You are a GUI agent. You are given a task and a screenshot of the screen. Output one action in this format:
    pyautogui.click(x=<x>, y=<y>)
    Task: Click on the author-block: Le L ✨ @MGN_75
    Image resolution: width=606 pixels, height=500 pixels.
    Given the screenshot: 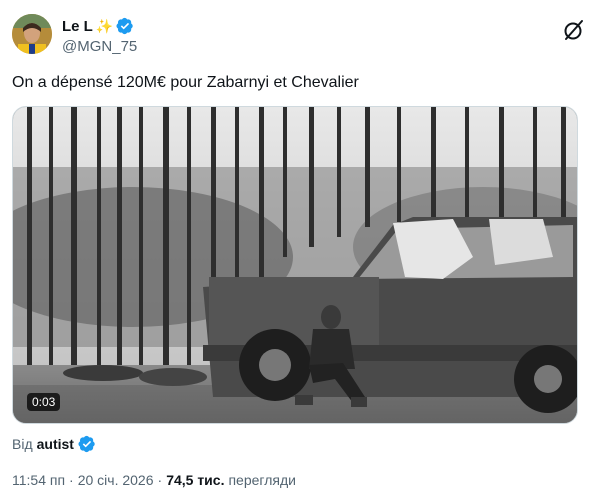 What is the action you would take?
    pyautogui.click(x=99, y=36)
    